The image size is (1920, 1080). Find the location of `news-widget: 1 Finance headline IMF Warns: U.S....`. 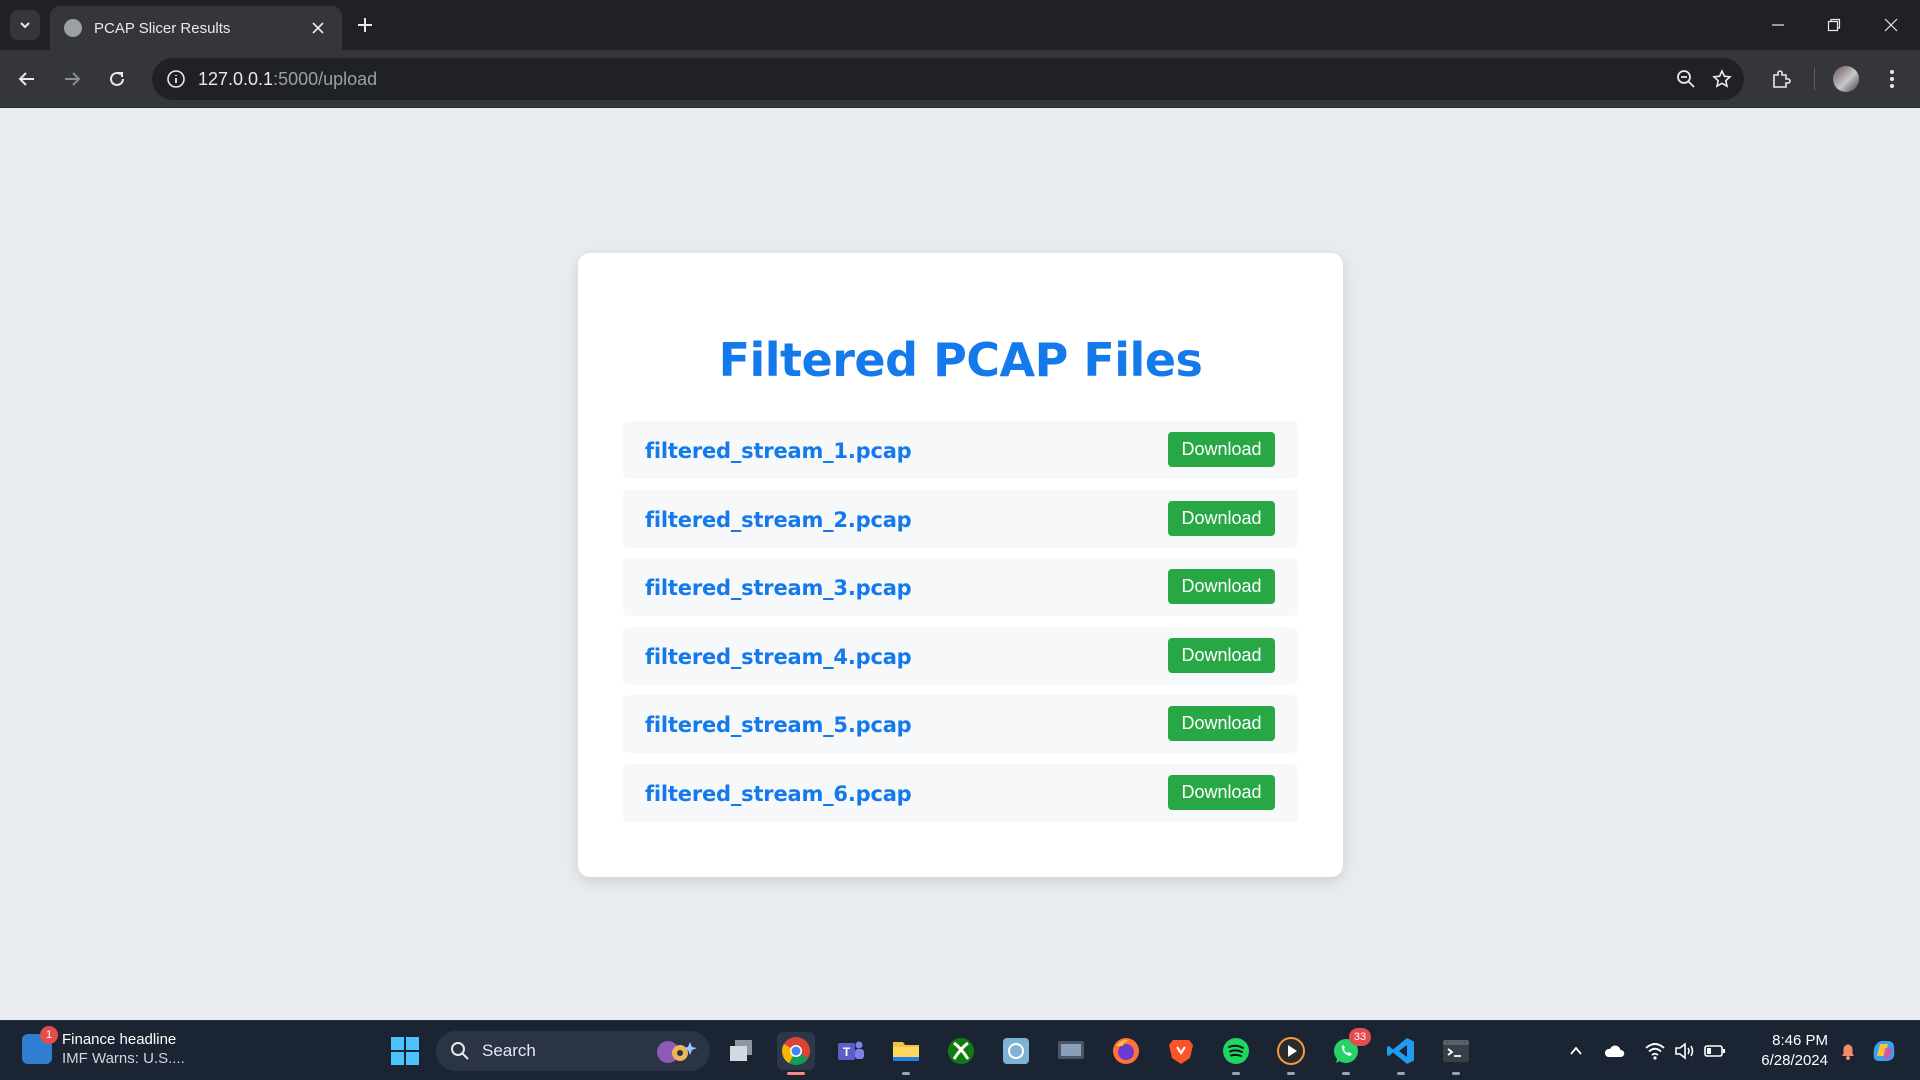

news-widget: 1 Finance headline IMF Warns: U.S.... is located at coordinates (103, 1046).